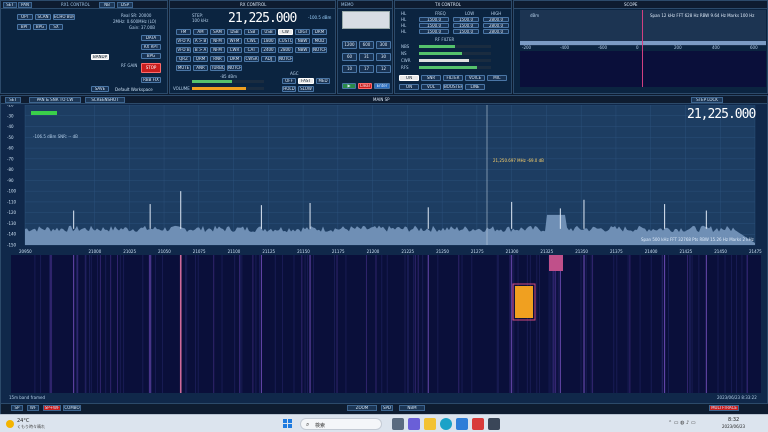 The width and height of the screenshot is (768, 432). Describe the element at coordinates (200, 50) in the screenshot. I see `rx-mode-button: B > A` at that location.